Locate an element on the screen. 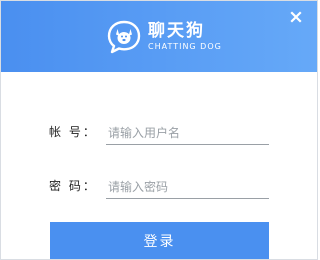  close-button is located at coordinates (296, 17).